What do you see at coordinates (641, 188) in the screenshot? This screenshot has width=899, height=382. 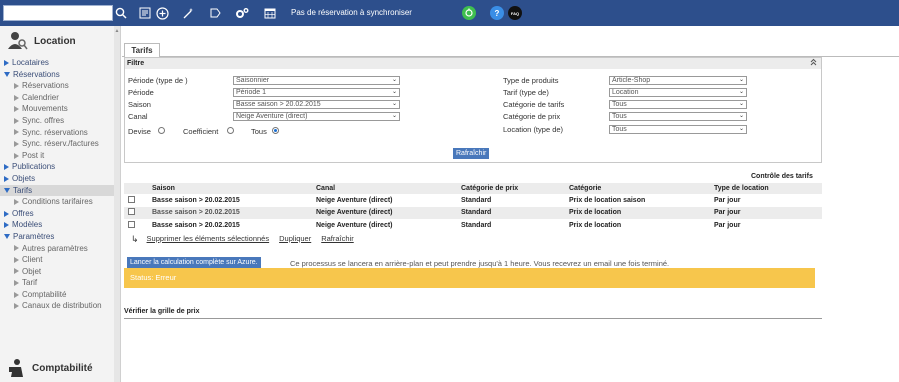 I see `column-categorie: Catégorie` at bounding box center [641, 188].